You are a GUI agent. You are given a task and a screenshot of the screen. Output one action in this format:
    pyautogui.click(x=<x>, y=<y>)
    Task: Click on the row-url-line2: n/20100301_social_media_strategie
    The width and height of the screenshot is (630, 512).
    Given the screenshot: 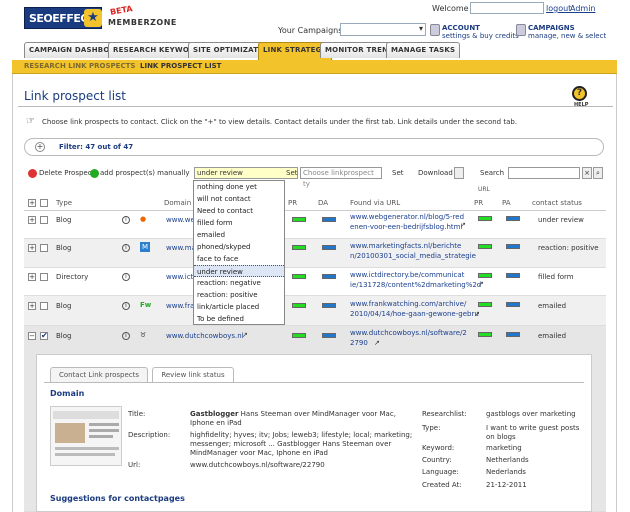 What is the action you would take?
    pyautogui.click(x=413, y=256)
    